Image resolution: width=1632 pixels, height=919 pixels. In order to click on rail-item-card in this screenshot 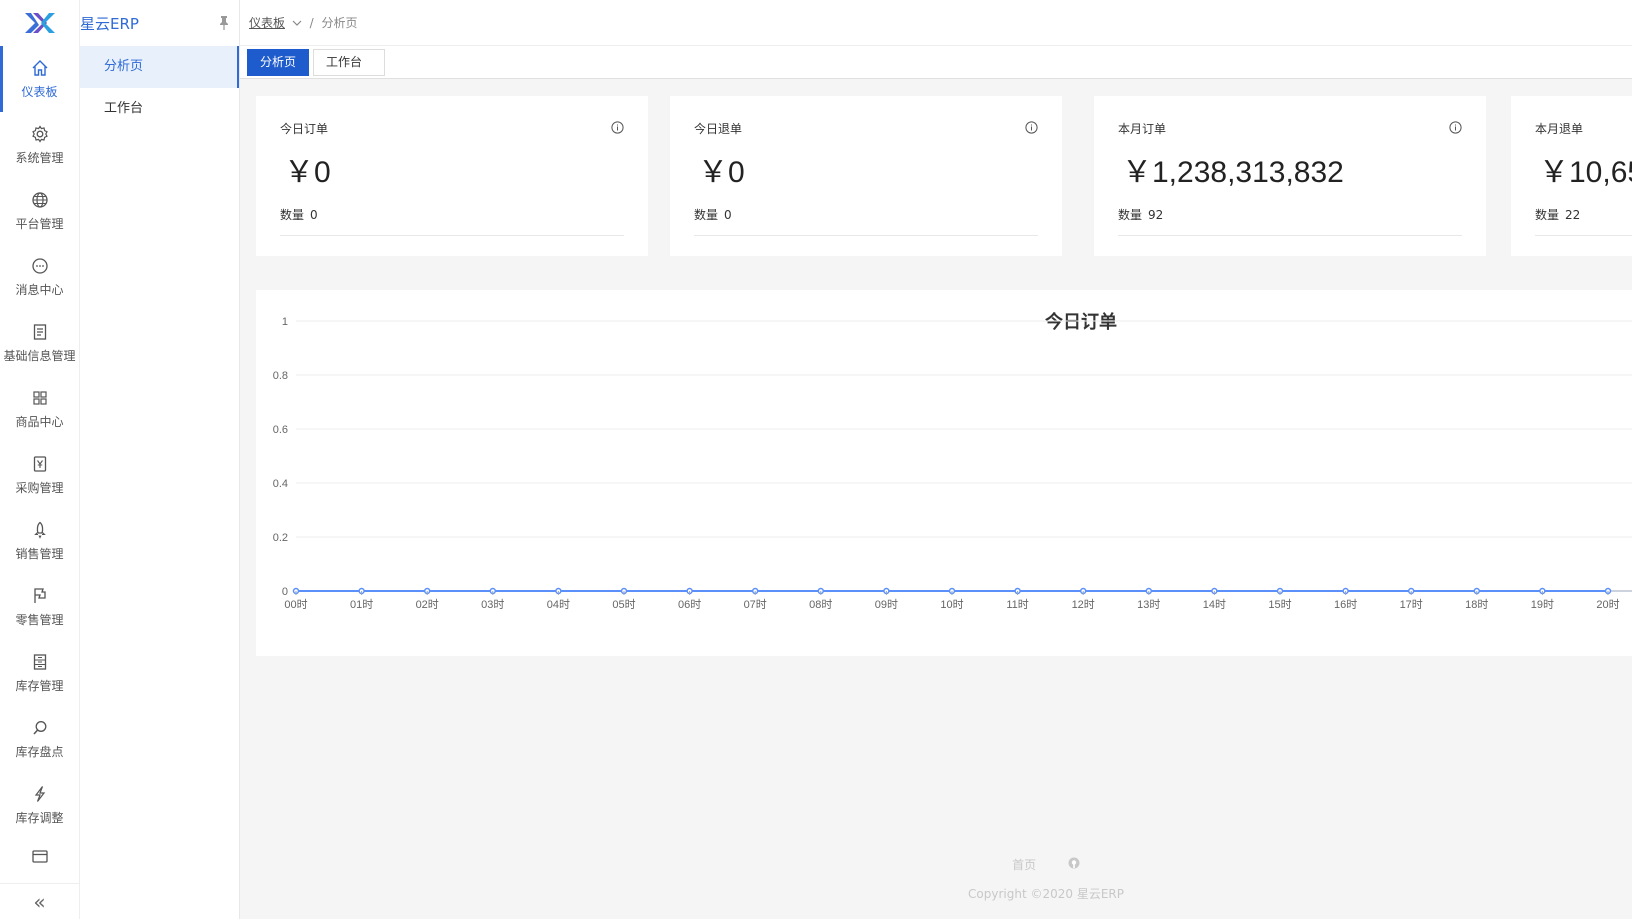, I will do `click(39, 858)`.